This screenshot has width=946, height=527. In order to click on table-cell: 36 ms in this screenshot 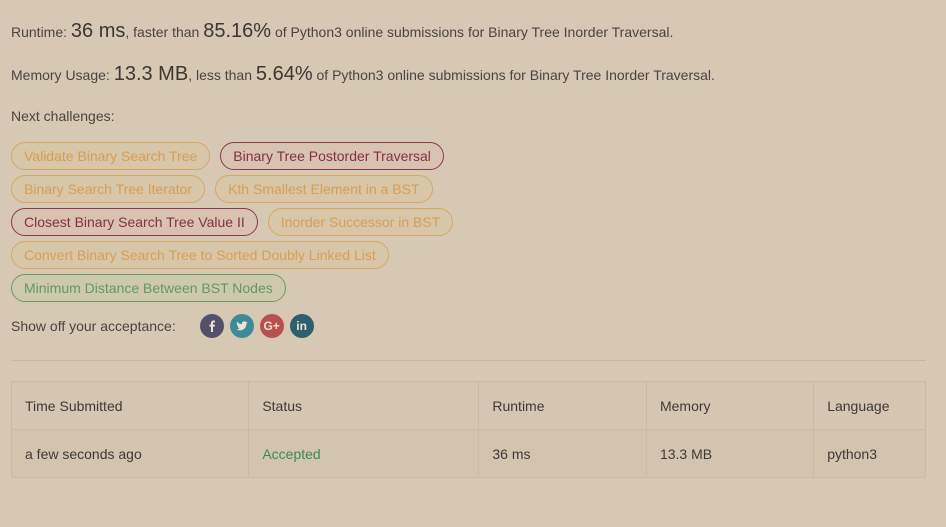, I will do `click(562, 453)`.